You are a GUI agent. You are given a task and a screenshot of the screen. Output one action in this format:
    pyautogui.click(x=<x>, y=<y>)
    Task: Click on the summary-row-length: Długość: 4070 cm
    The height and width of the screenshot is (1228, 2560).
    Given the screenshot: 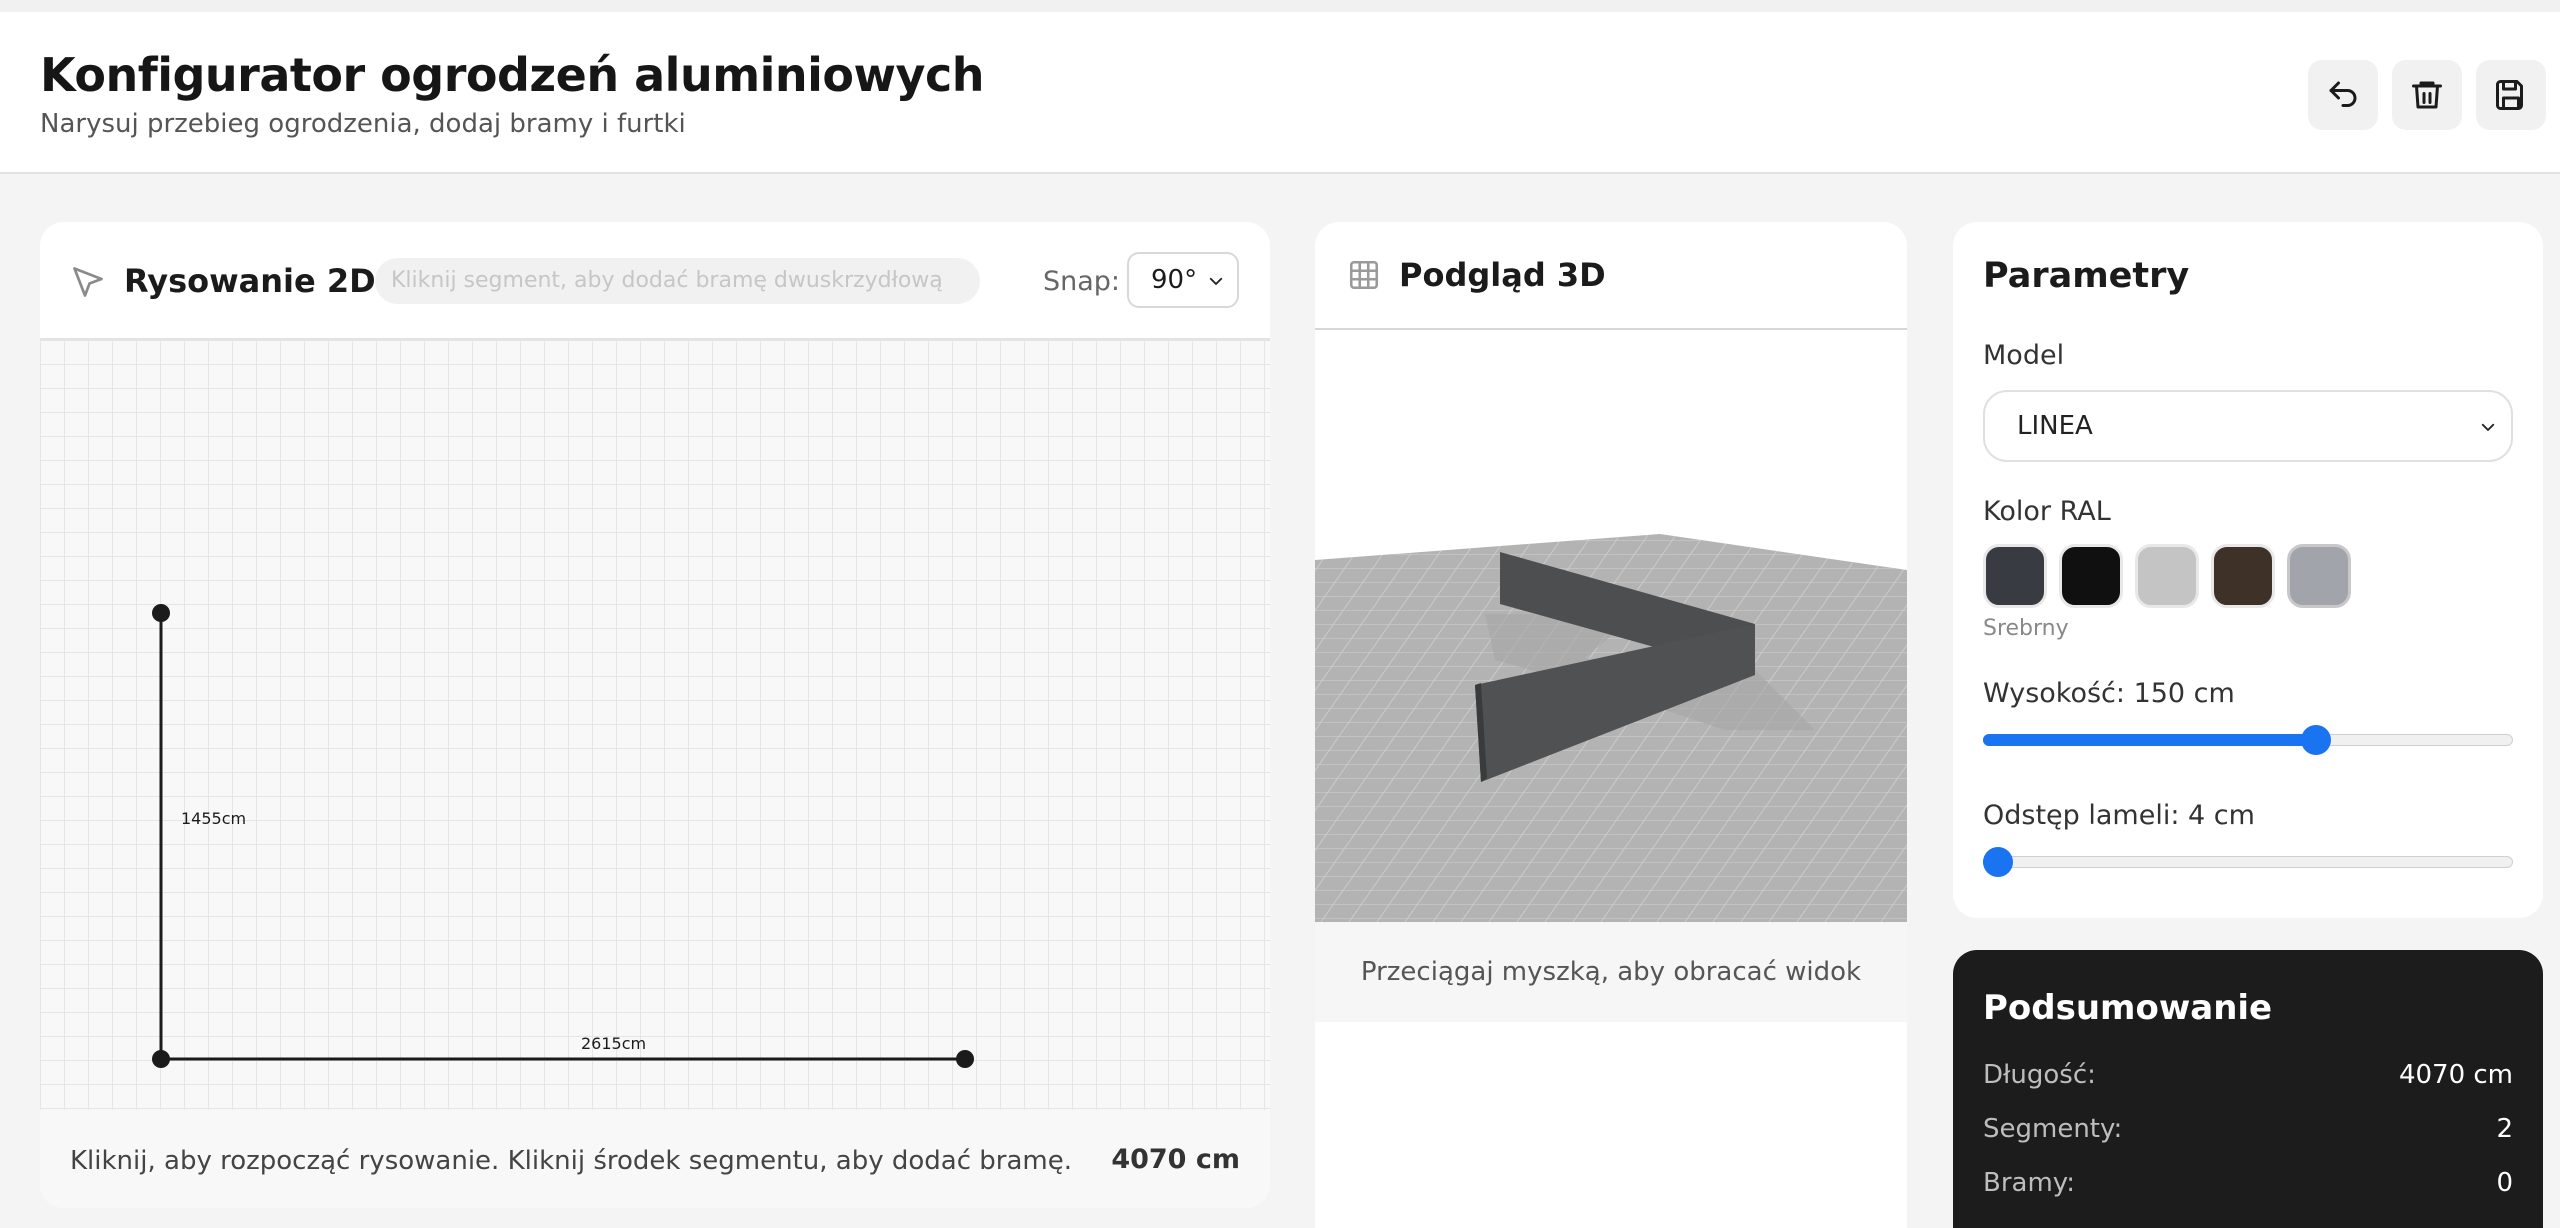 What is the action you would take?
    pyautogui.click(x=2248, y=1078)
    